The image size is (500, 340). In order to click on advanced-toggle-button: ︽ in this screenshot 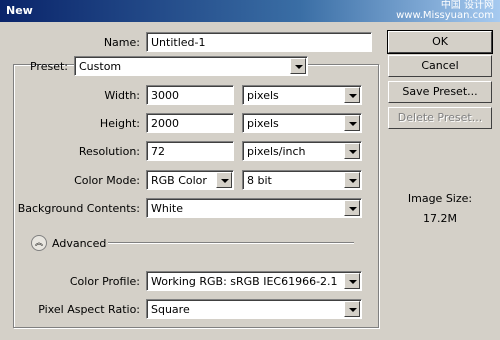, I will do `click(39, 243)`.